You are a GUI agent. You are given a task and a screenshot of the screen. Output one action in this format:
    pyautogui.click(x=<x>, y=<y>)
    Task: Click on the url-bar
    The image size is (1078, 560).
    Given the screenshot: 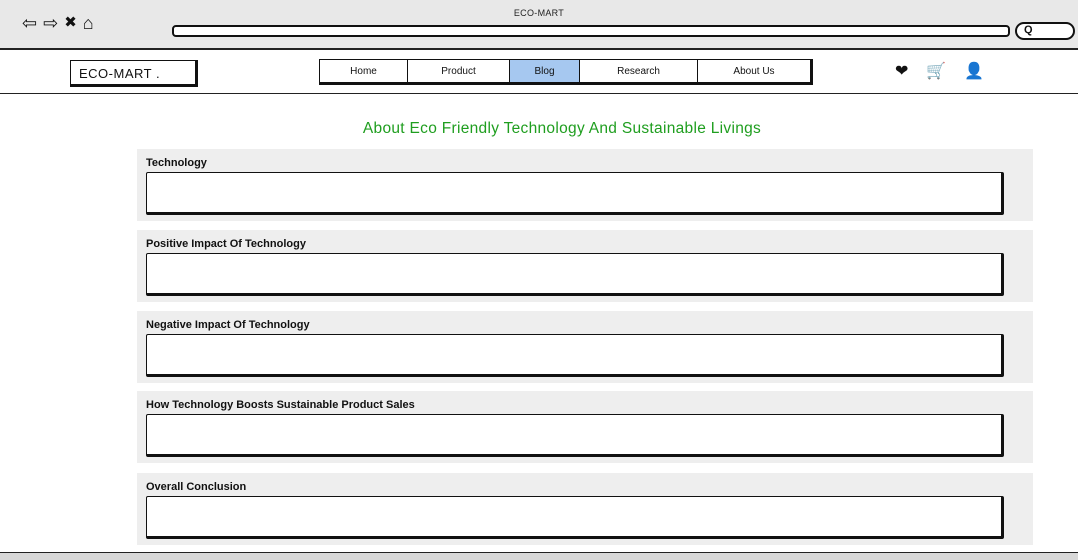 What is the action you would take?
    pyautogui.click(x=591, y=31)
    